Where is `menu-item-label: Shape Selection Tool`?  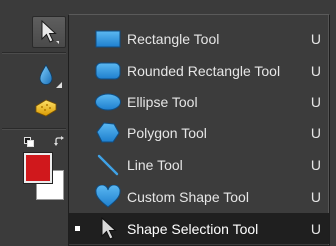 menu-item-label: Shape Selection Tool is located at coordinates (193, 228).